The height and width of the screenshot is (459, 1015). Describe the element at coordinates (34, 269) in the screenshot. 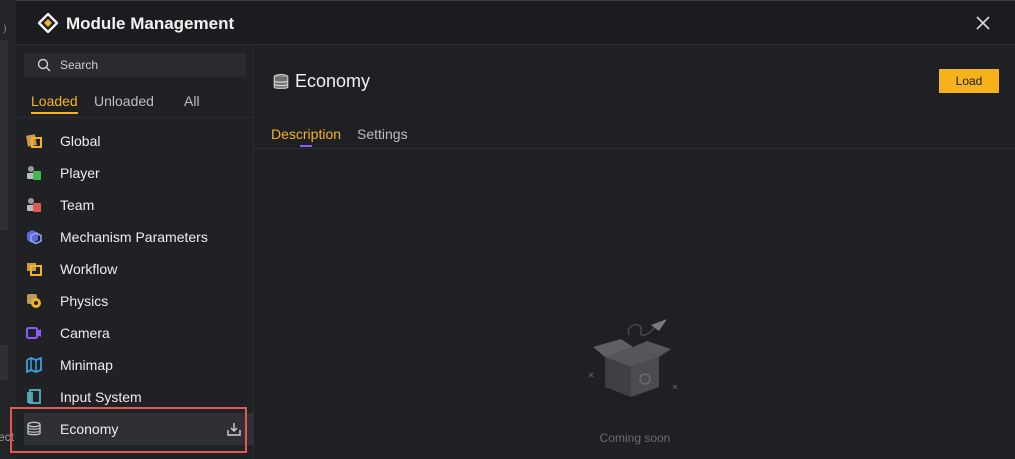

I see `workflow-icon` at that location.